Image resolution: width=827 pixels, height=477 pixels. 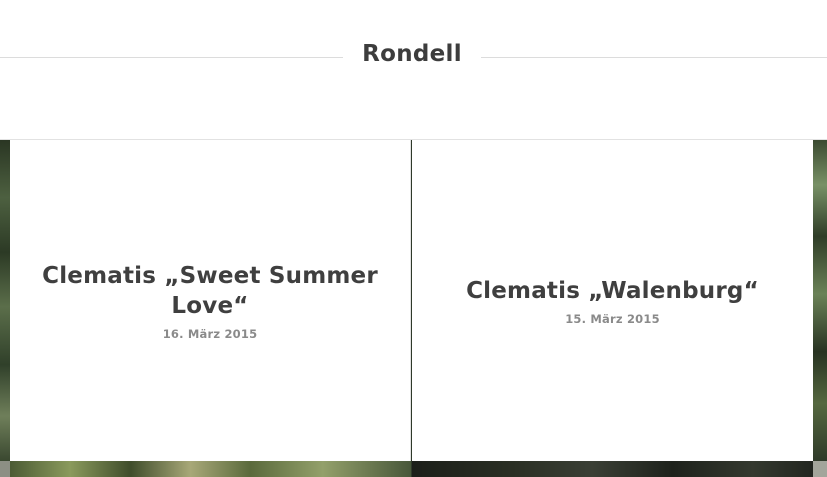 What do you see at coordinates (612, 318) in the screenshot?
I see `post-date: 15. März 2015` at bounding box center [612, 318].